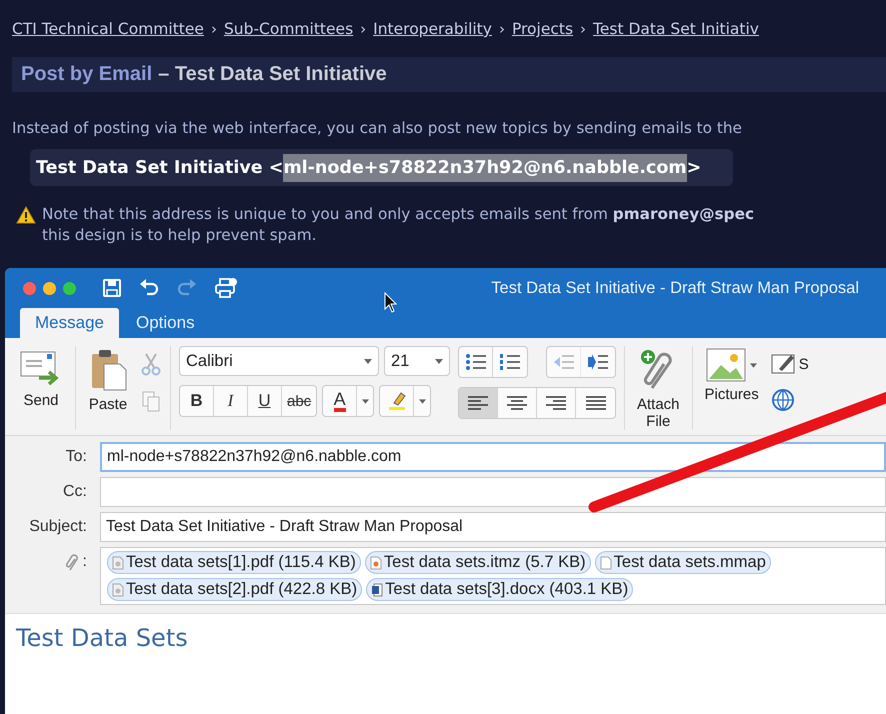 Image resolution: width=886 pixels, height=714 pixels. I want to click on email-address: ml-node+s78822n37h92@n6.nabble.com, so click(485, 168).